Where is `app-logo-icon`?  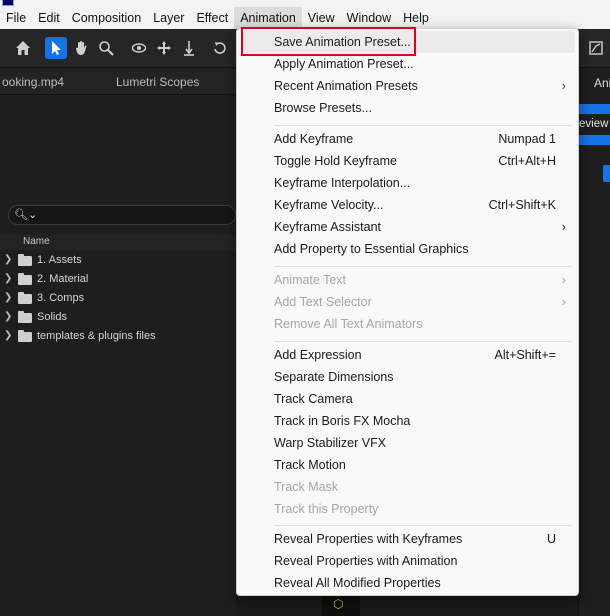 app-logo-icon is located at coordinates (8, 3).